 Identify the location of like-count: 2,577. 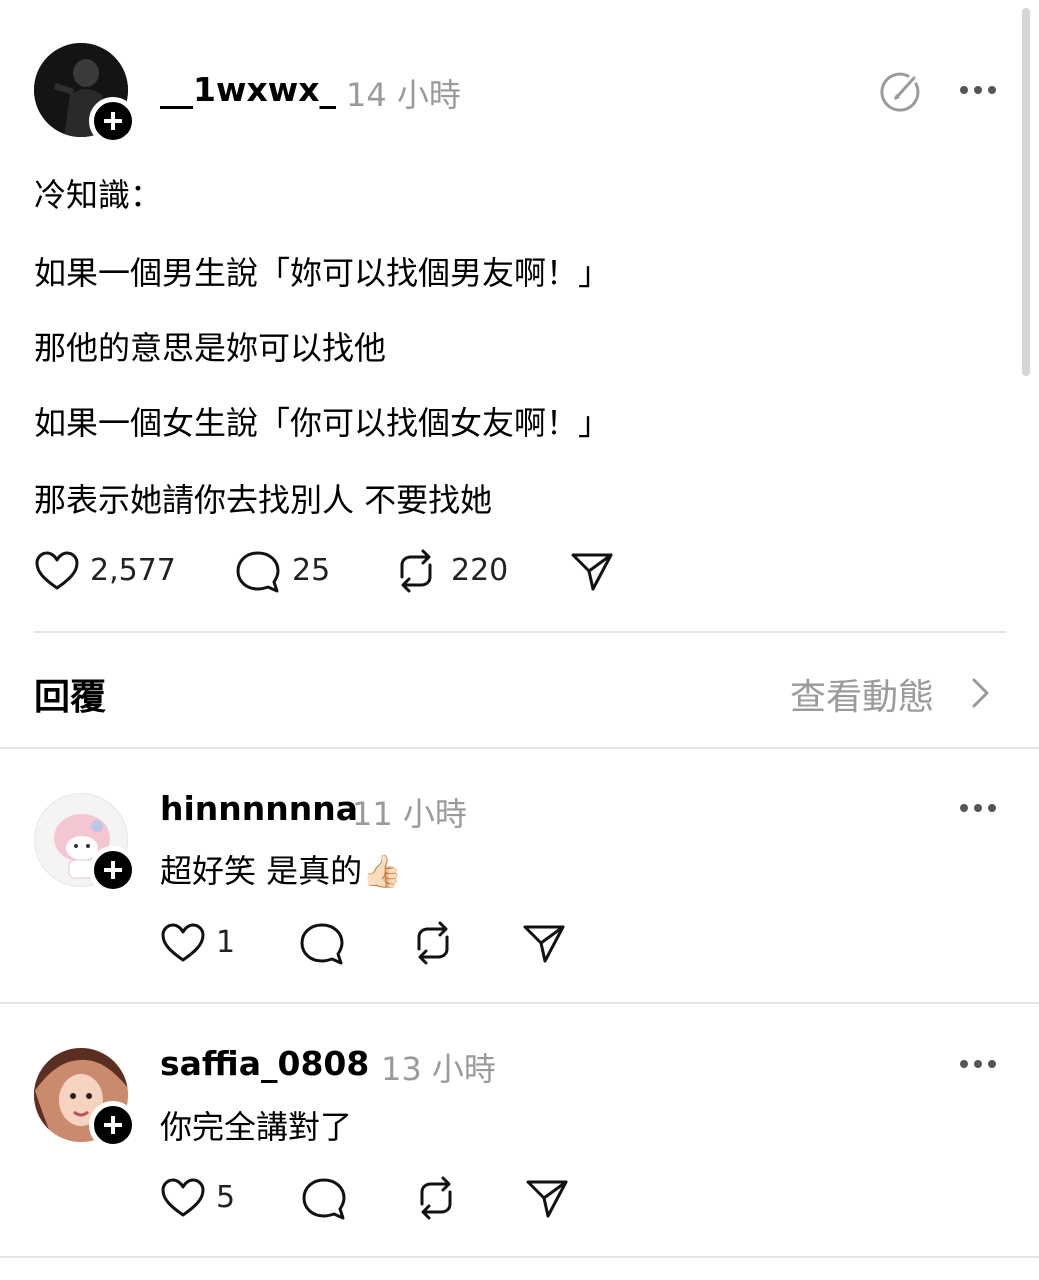
(133, 570).